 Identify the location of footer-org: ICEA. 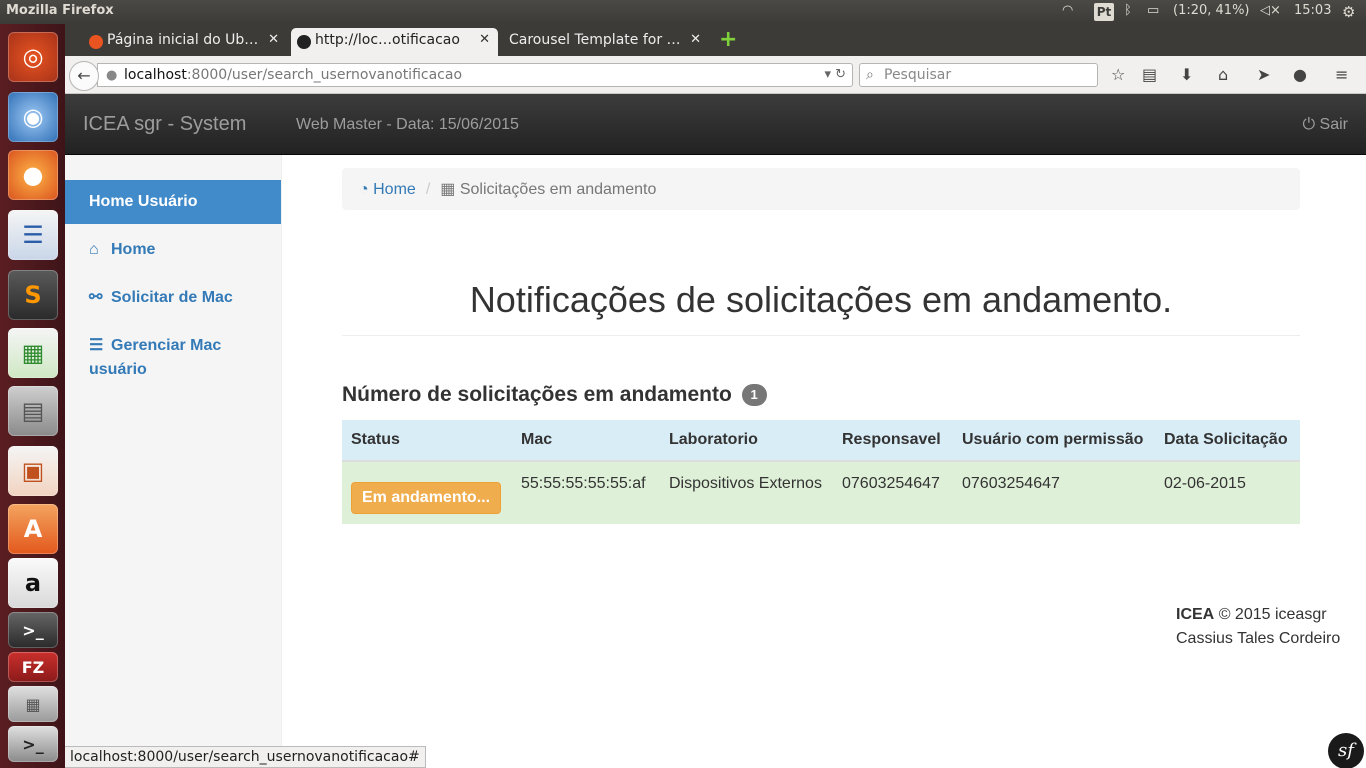
(1195, 614).